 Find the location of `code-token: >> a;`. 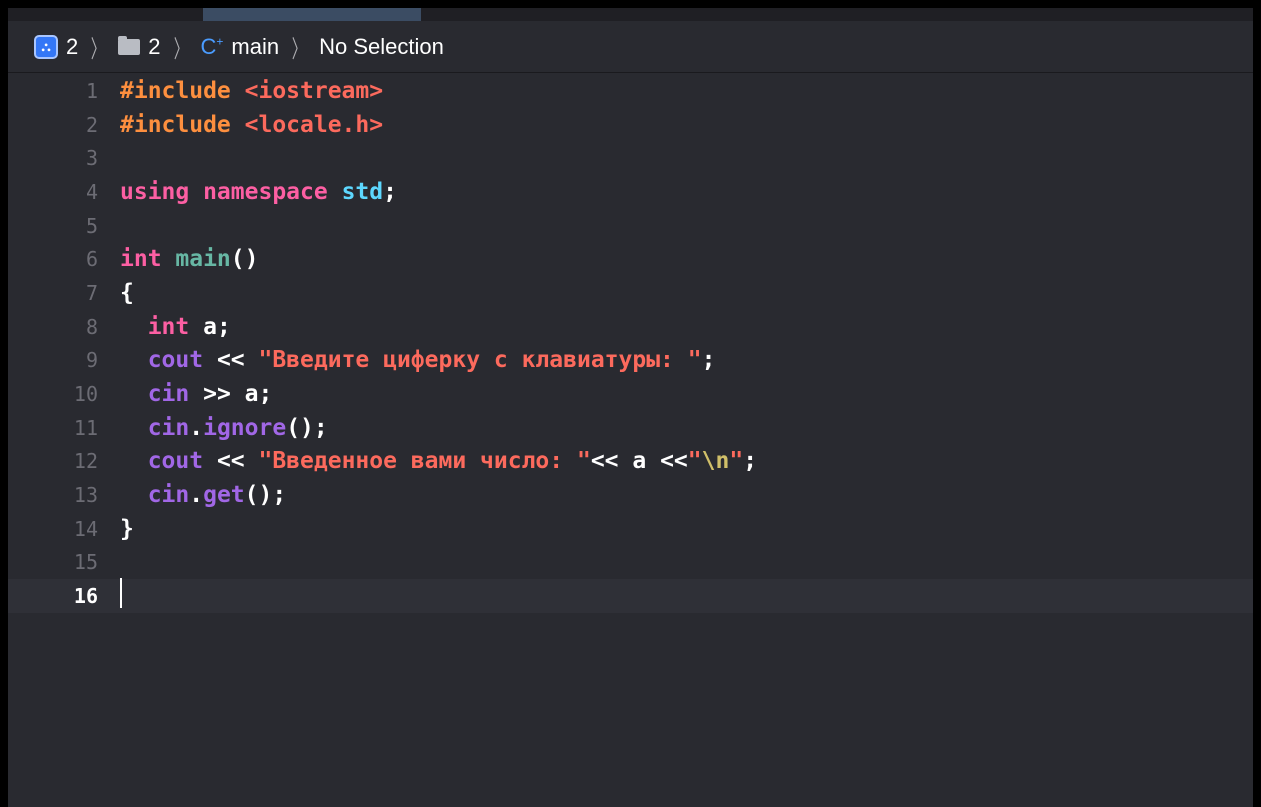

code-token: >> a; is located at coordinates (231, 394).